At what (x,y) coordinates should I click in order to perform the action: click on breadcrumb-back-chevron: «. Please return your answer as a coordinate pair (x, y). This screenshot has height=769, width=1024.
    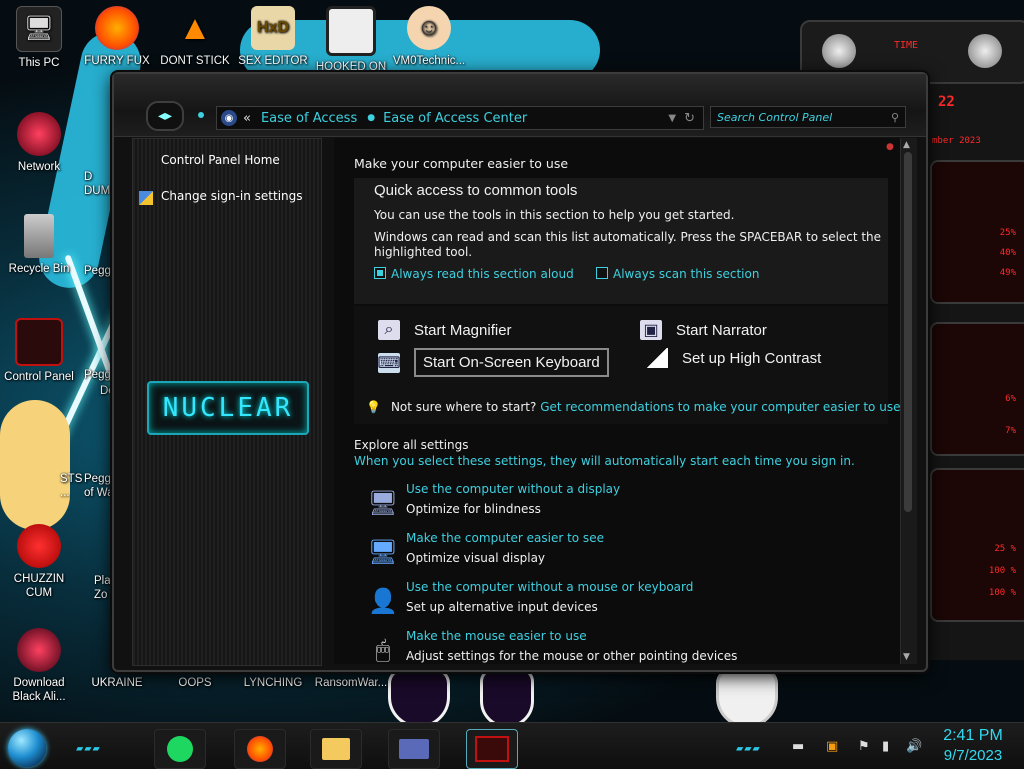
    Looking at the image, I should click on (247, 118).